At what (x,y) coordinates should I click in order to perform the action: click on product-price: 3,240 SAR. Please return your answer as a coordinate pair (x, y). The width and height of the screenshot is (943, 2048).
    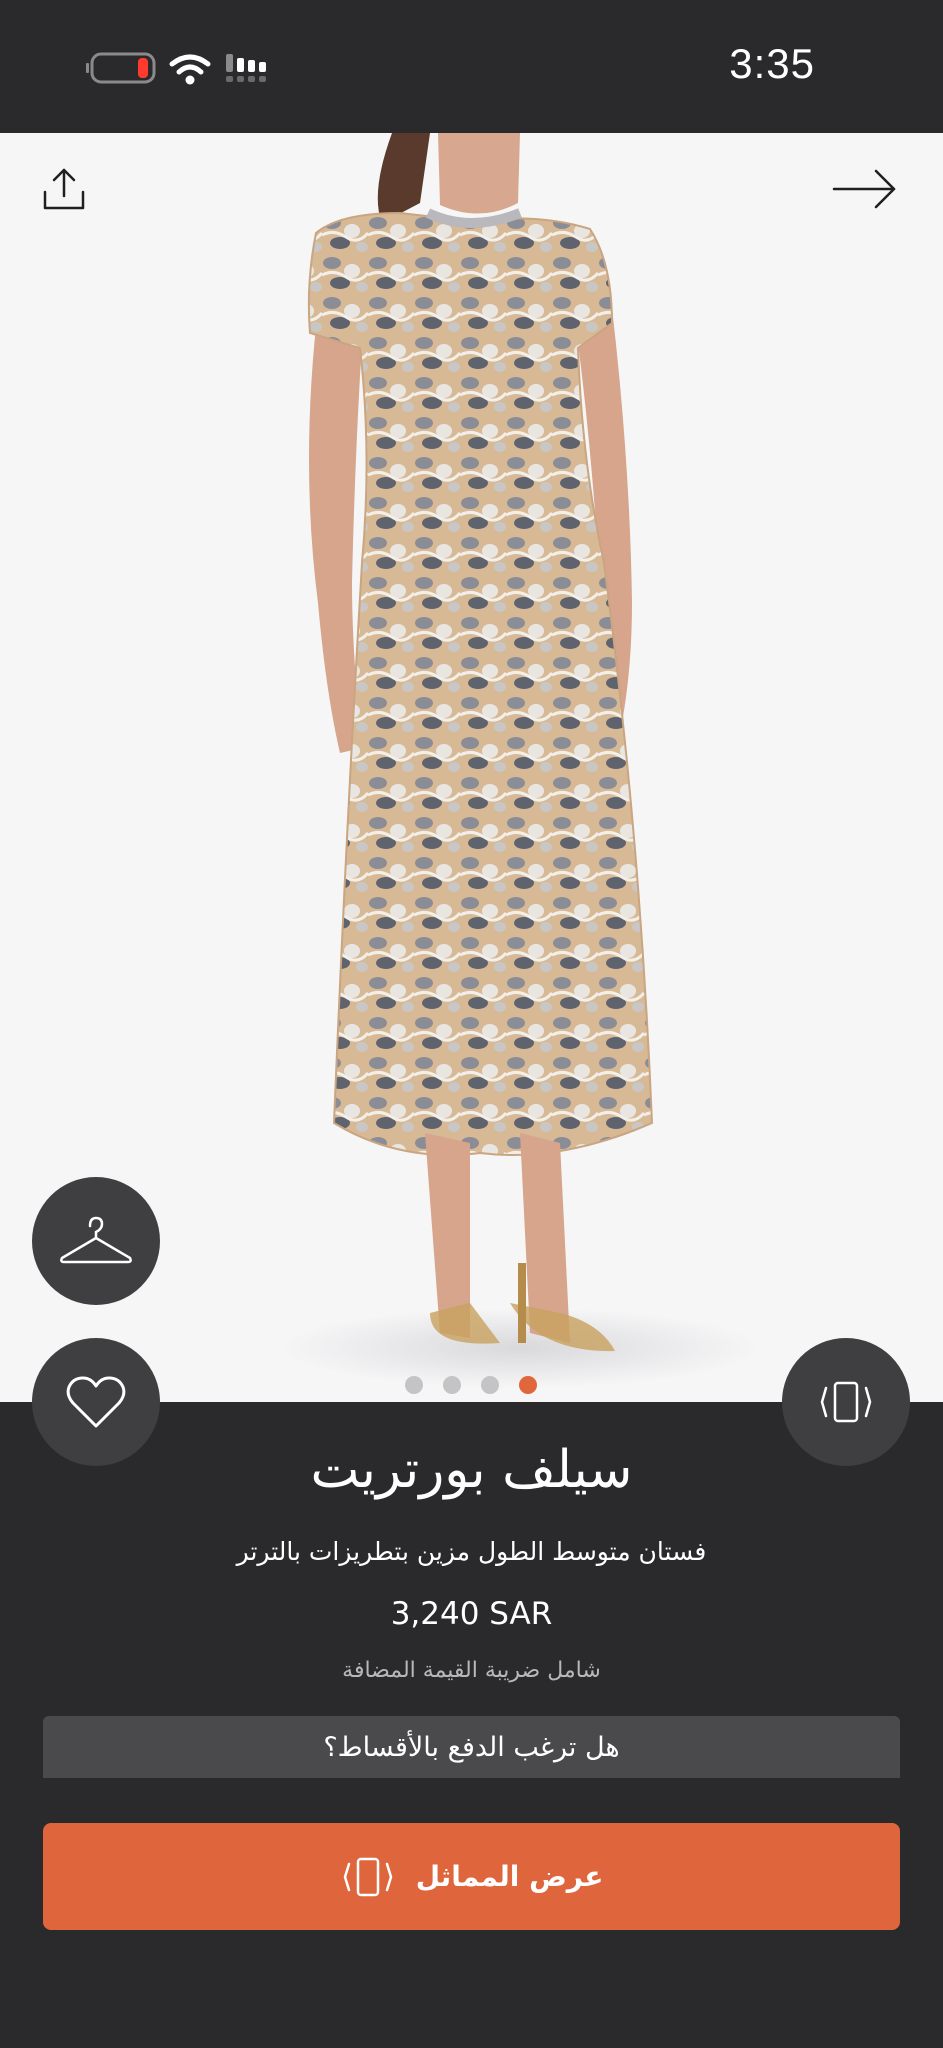
    Looking at the image, I should click on (471, 1614).